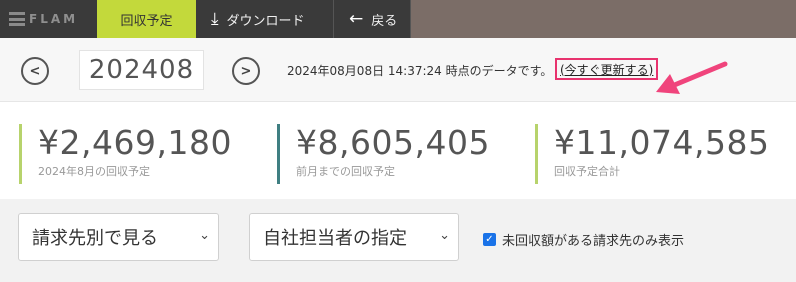 The height and width of the screenshot is (282, 796). I want to click on prev-month-button: <, so click(35, 71).